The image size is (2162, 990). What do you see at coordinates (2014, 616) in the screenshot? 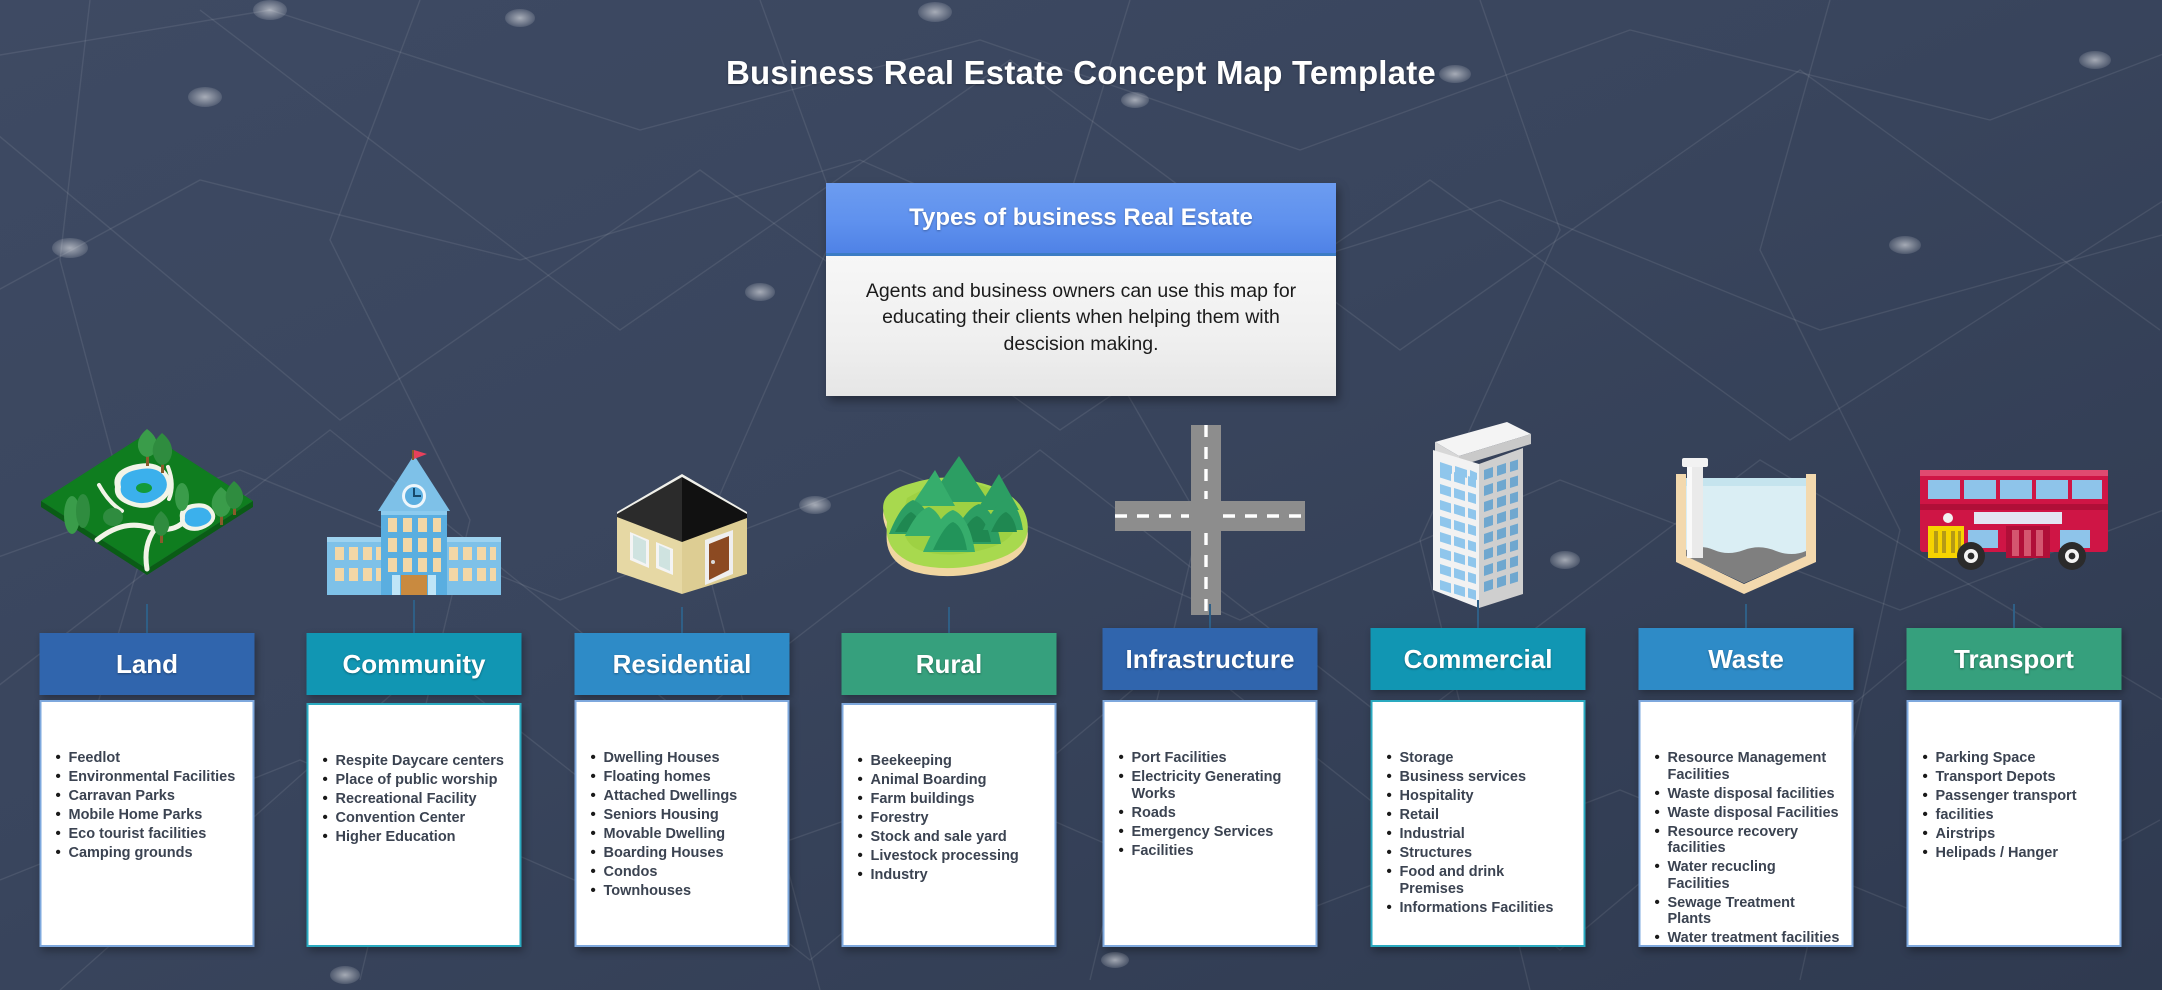
I see `connector-line-transport` at bounding box center [2014, 616].